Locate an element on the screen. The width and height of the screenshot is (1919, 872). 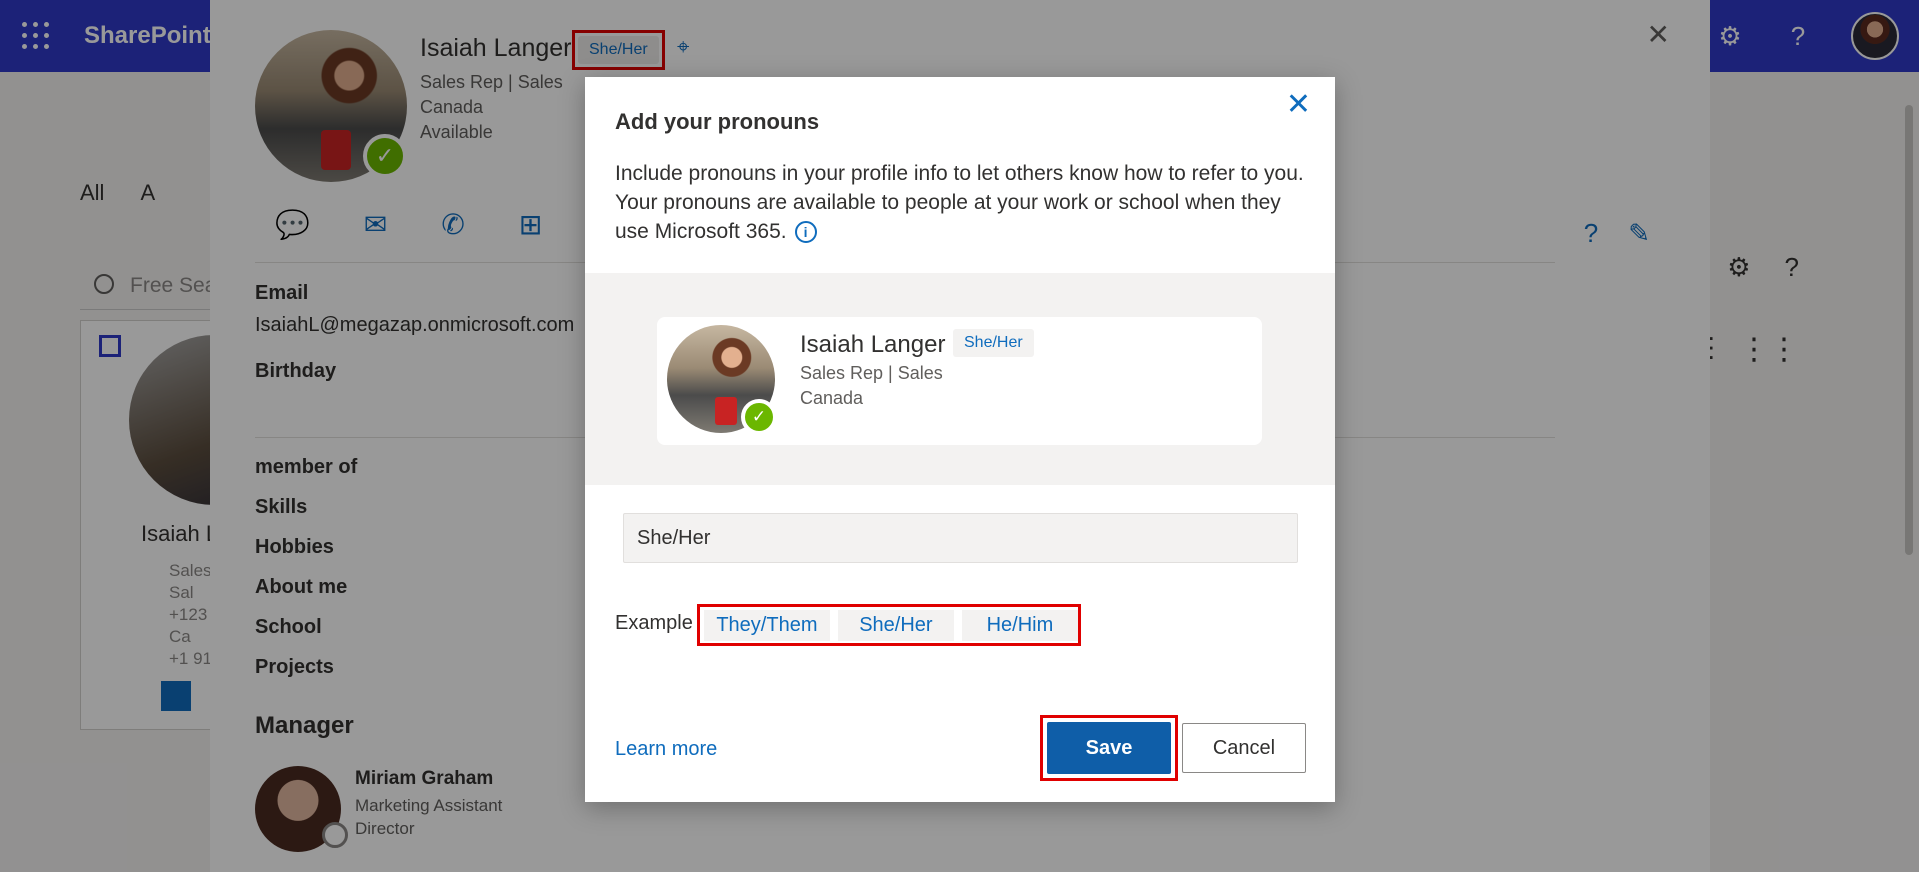
close-icon: ✕ is located at coordinates (1298, 104).